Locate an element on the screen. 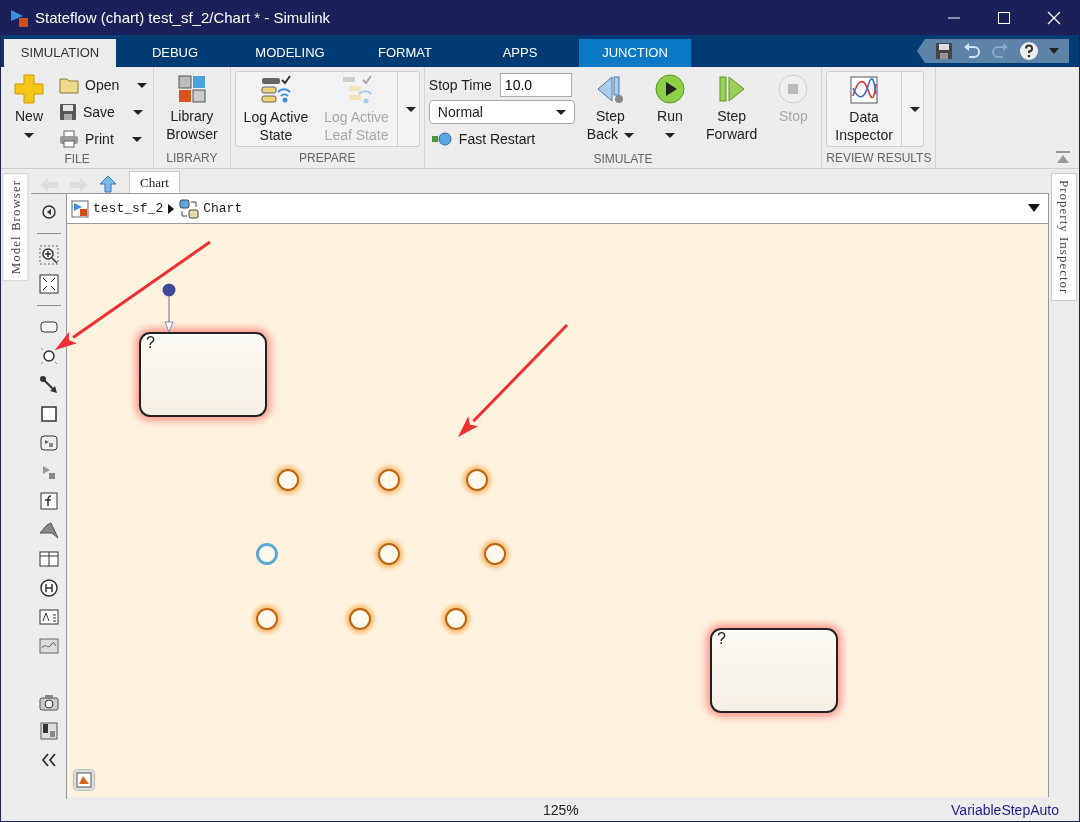 This screenshot has height=822, width=1080. ribbon-button: Library Browser is located at coordinates (192, 108).